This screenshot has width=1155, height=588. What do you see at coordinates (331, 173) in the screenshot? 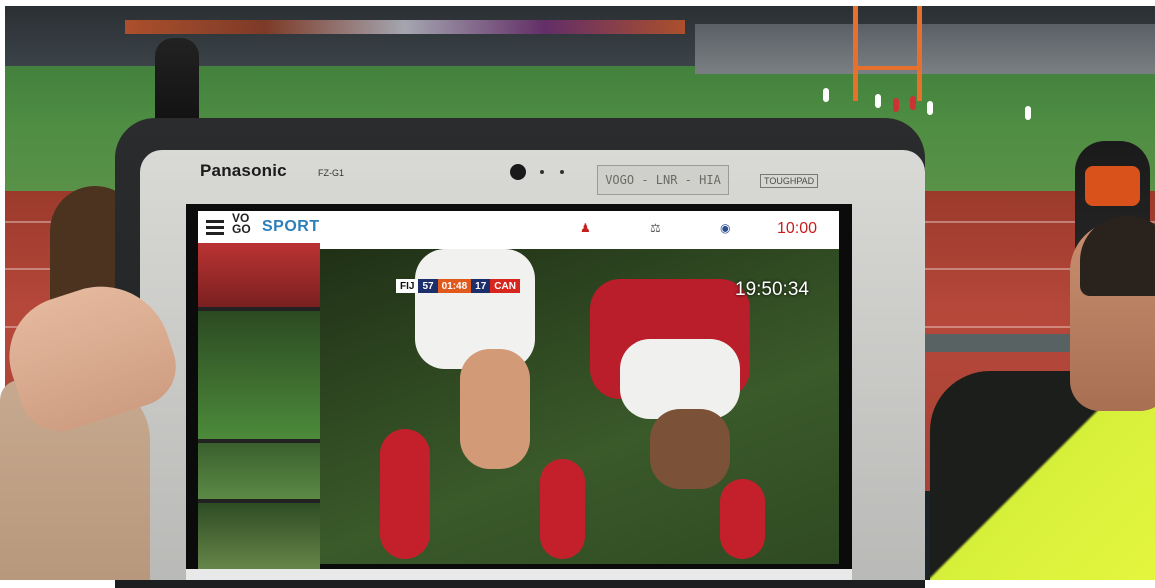
I see `tablet-model: FZ-G1` at bounding box center [331, 173].